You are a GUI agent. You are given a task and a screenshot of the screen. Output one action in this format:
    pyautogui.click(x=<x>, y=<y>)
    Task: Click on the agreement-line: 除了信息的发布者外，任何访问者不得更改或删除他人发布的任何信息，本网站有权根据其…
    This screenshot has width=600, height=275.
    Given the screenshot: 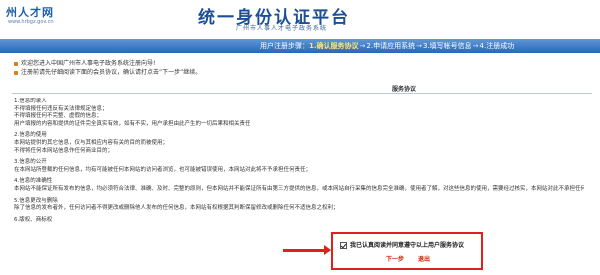 What is the action you would take?
    pyautogui.click(x=176, y=208)
    